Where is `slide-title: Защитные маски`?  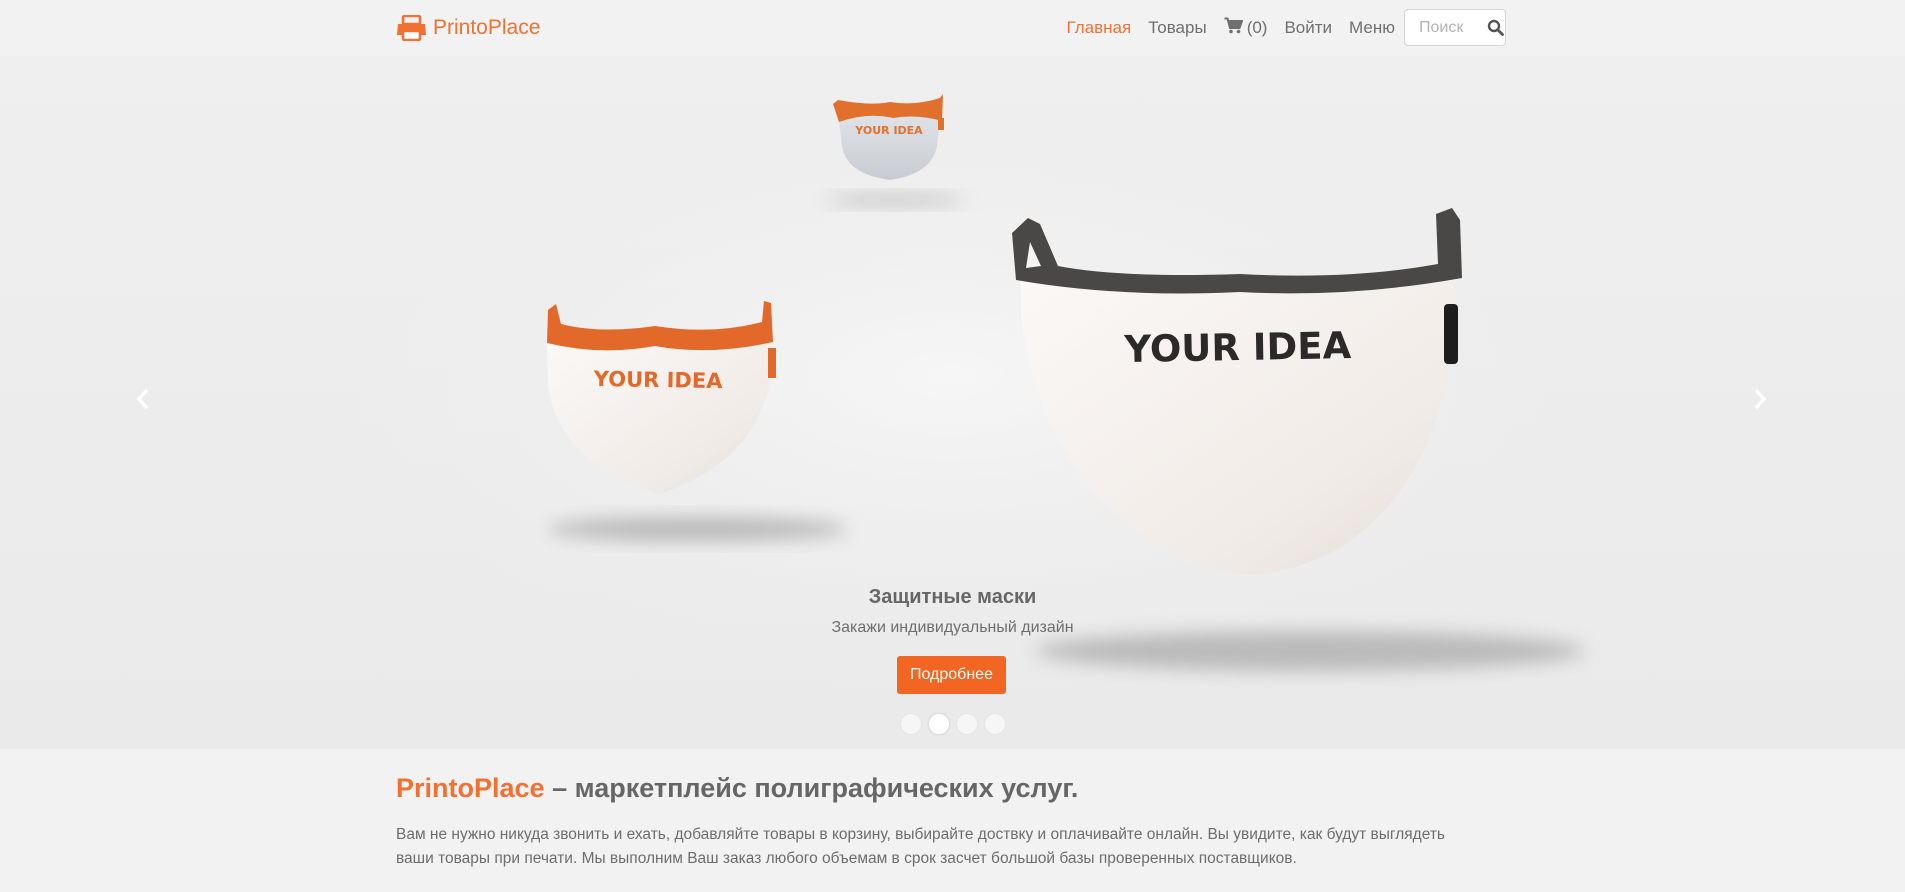 slide-title: Защитные маски is located at coordinates (952, 597).